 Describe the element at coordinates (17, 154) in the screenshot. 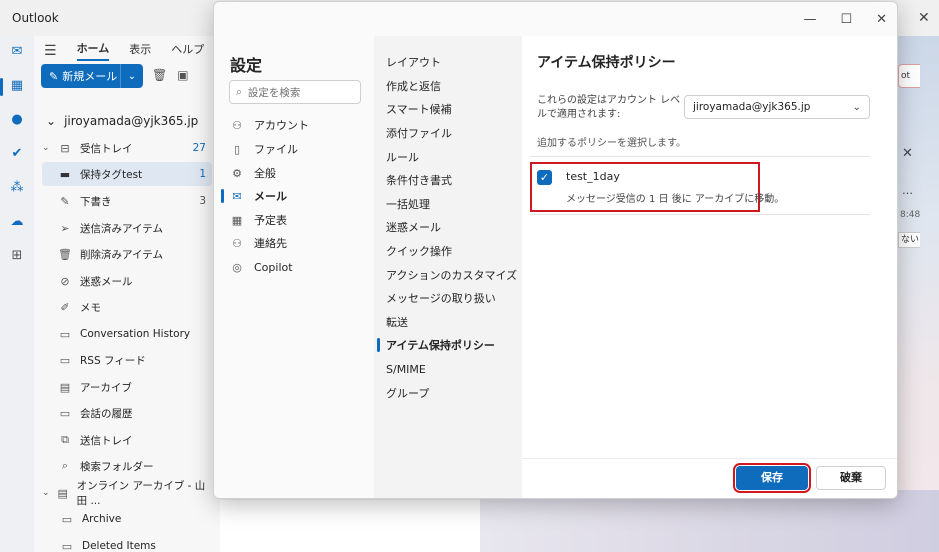

I see `todo-icon: ✔` at that location.